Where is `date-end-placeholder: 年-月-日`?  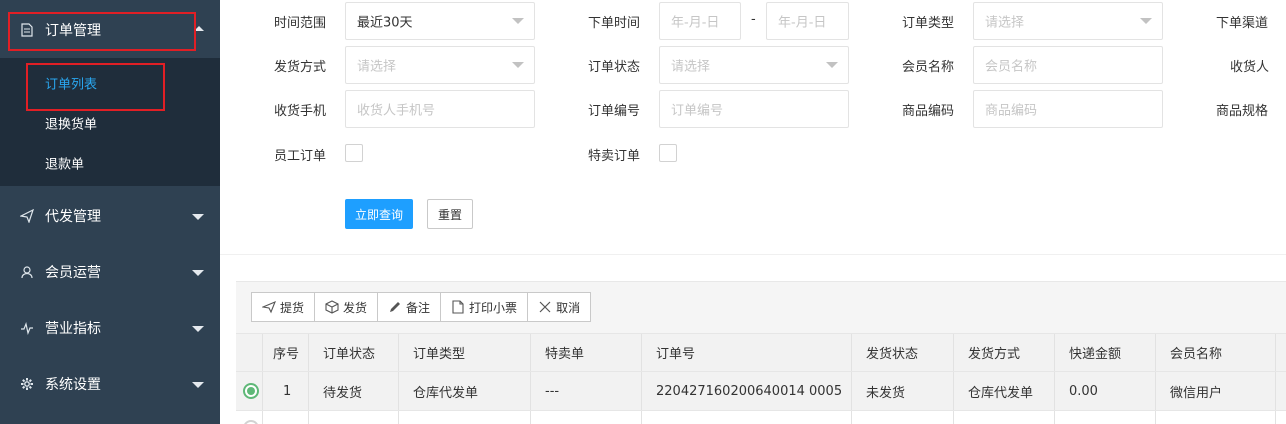 date-end-placeholder: 年-月-日 is located at coordinates (802, 23).